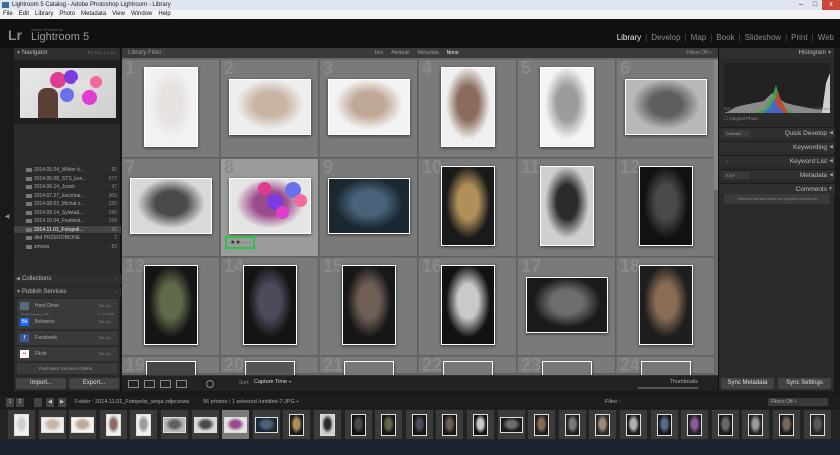 The image size is (840, 455). Describe the element at coordinates (99, 52) in the screenshot. I see `zoom-fill: FILL` at that location.